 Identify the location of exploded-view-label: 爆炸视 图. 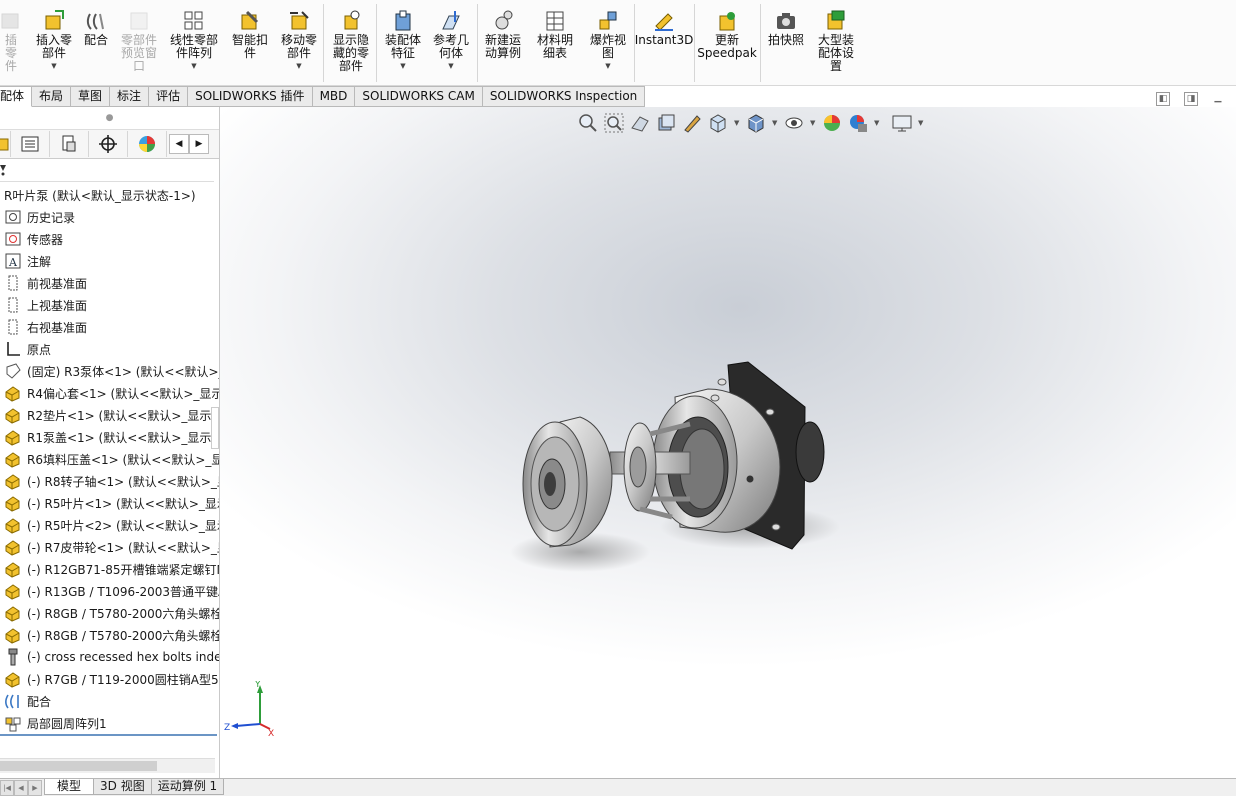
(607, 46).